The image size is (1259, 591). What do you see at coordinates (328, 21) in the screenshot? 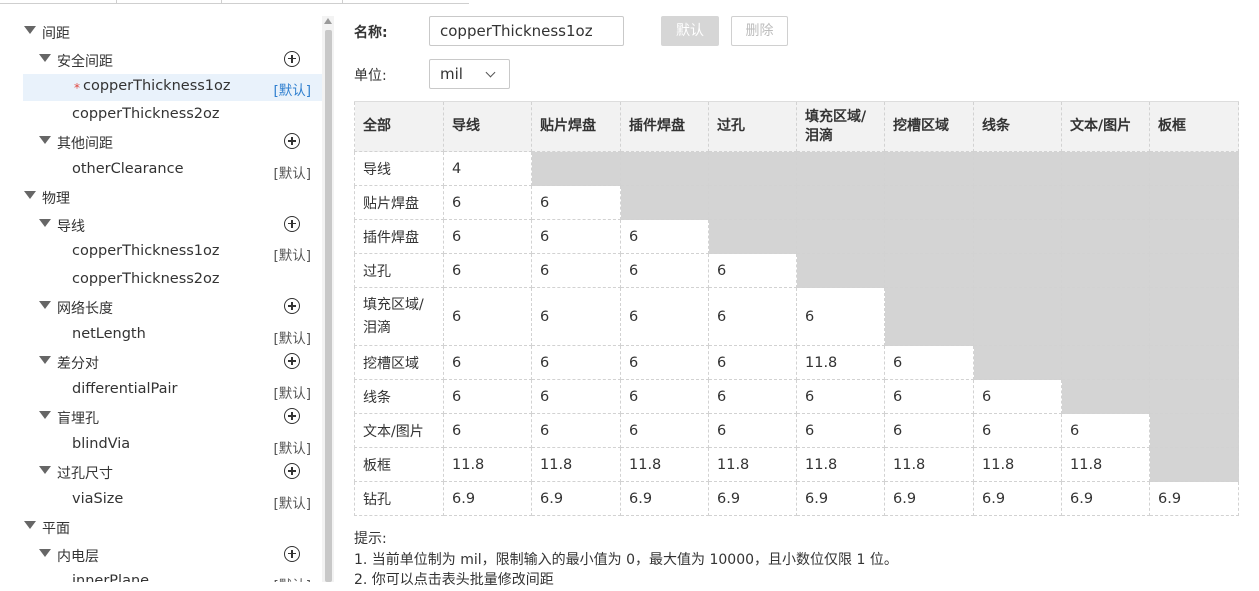
I see `scroll-up-arrow-icon` at bounding box center [328, 21].